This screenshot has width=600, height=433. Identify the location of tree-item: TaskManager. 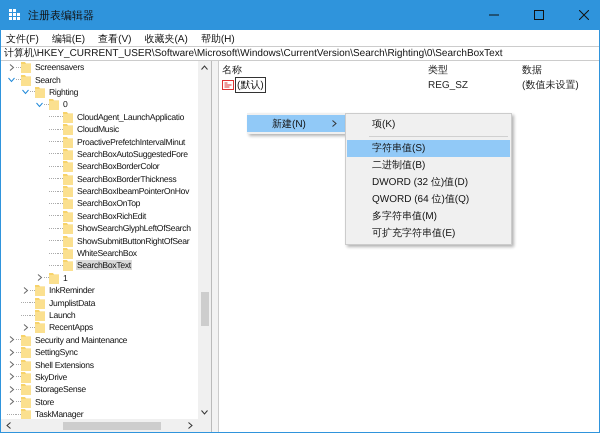
(59, 414).